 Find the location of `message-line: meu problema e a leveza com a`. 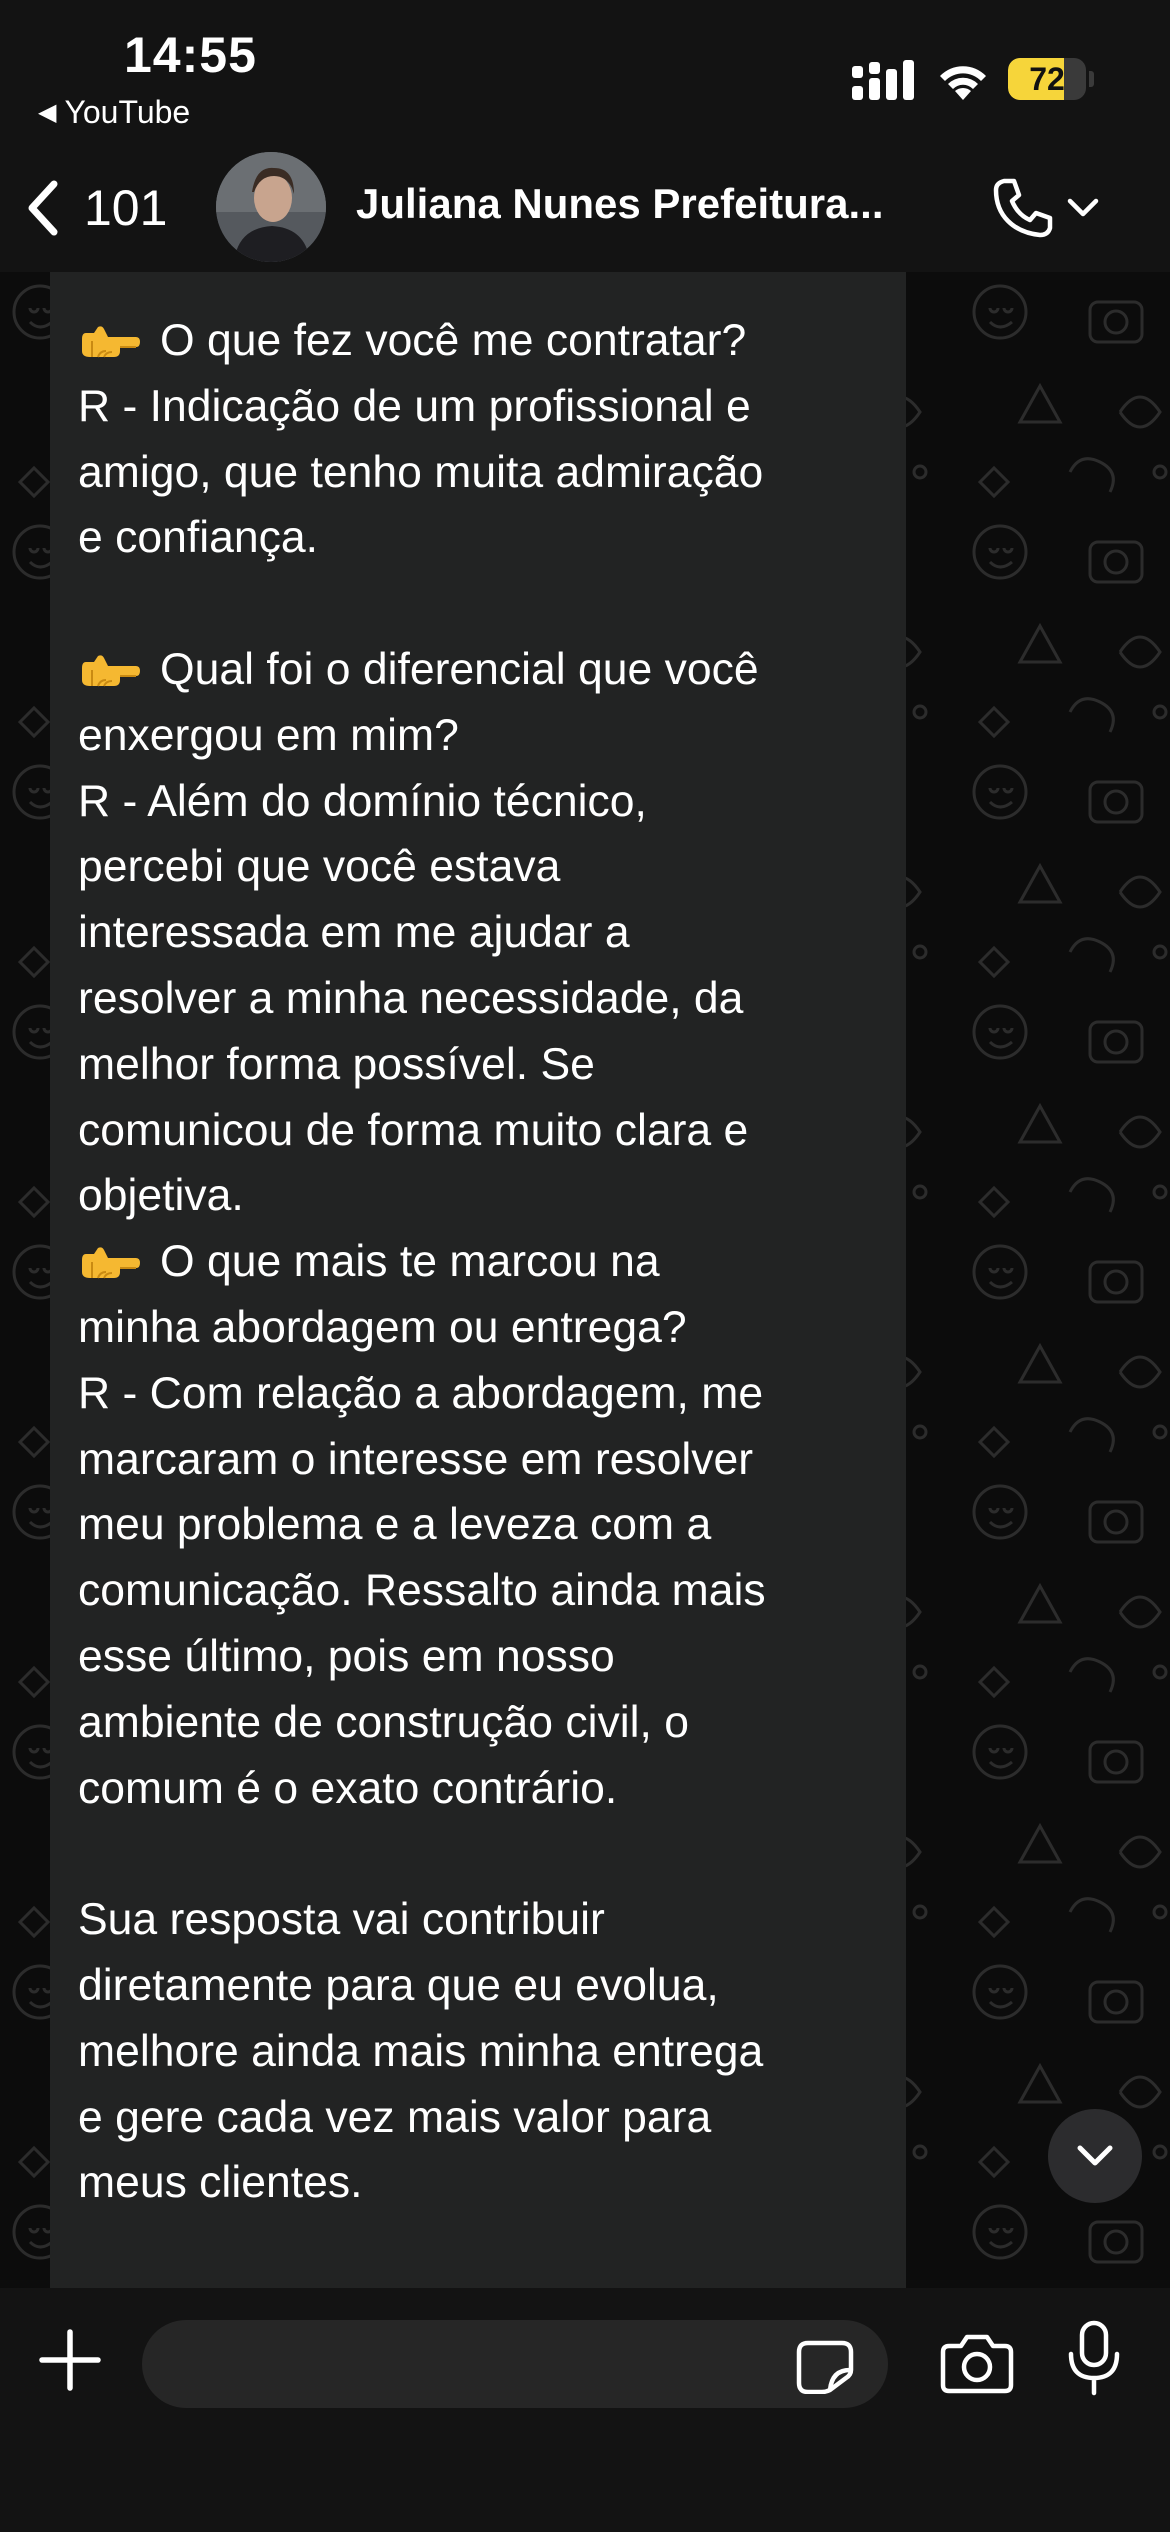

message-line: meu problema e a leveza com a is located at coordinates (478, 1525).